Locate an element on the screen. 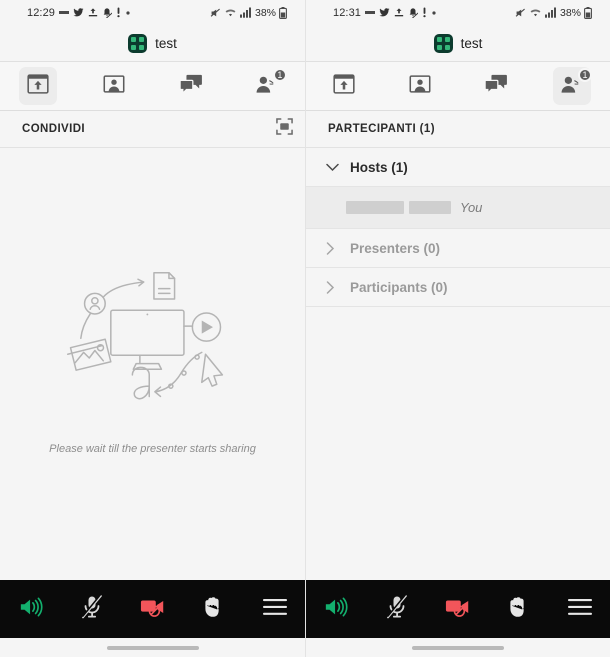  hand-icon is located at coordinates (519, 609).